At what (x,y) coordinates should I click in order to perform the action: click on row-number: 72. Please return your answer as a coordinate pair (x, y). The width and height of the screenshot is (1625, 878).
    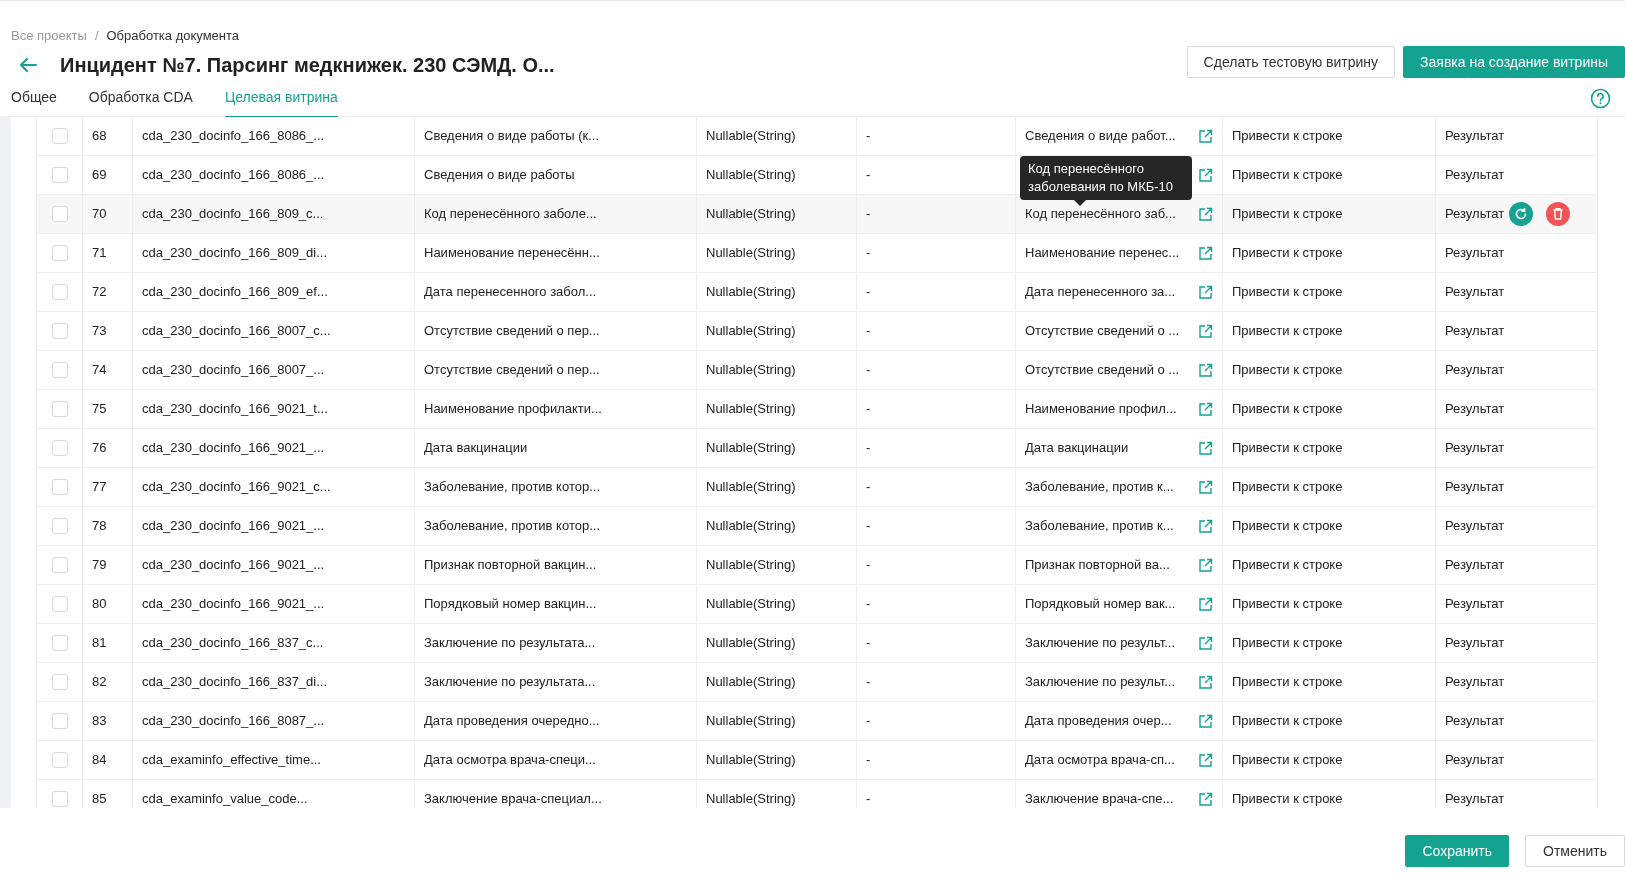
    Looking at the image, I should click on (99, 292).